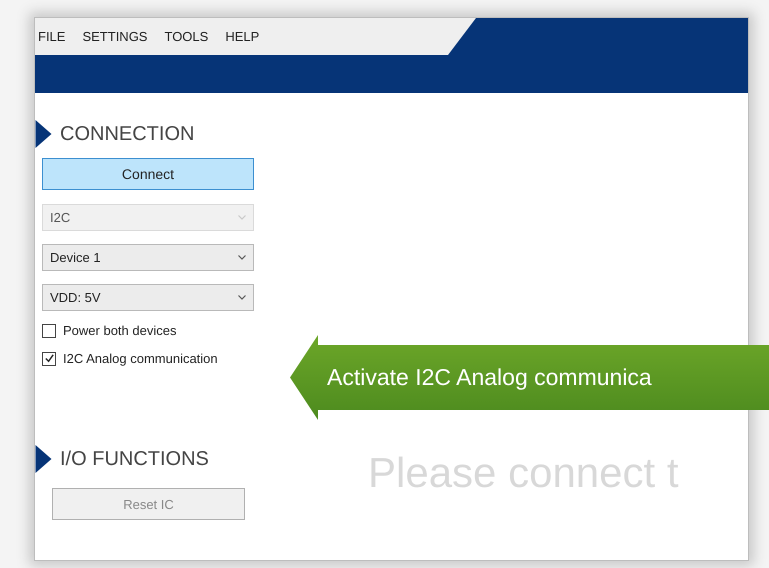 The image size is (769, 568). Describe the element at coordinates (127, 134) in the screenshot. I see `section-title: CONNECTION` at that location.